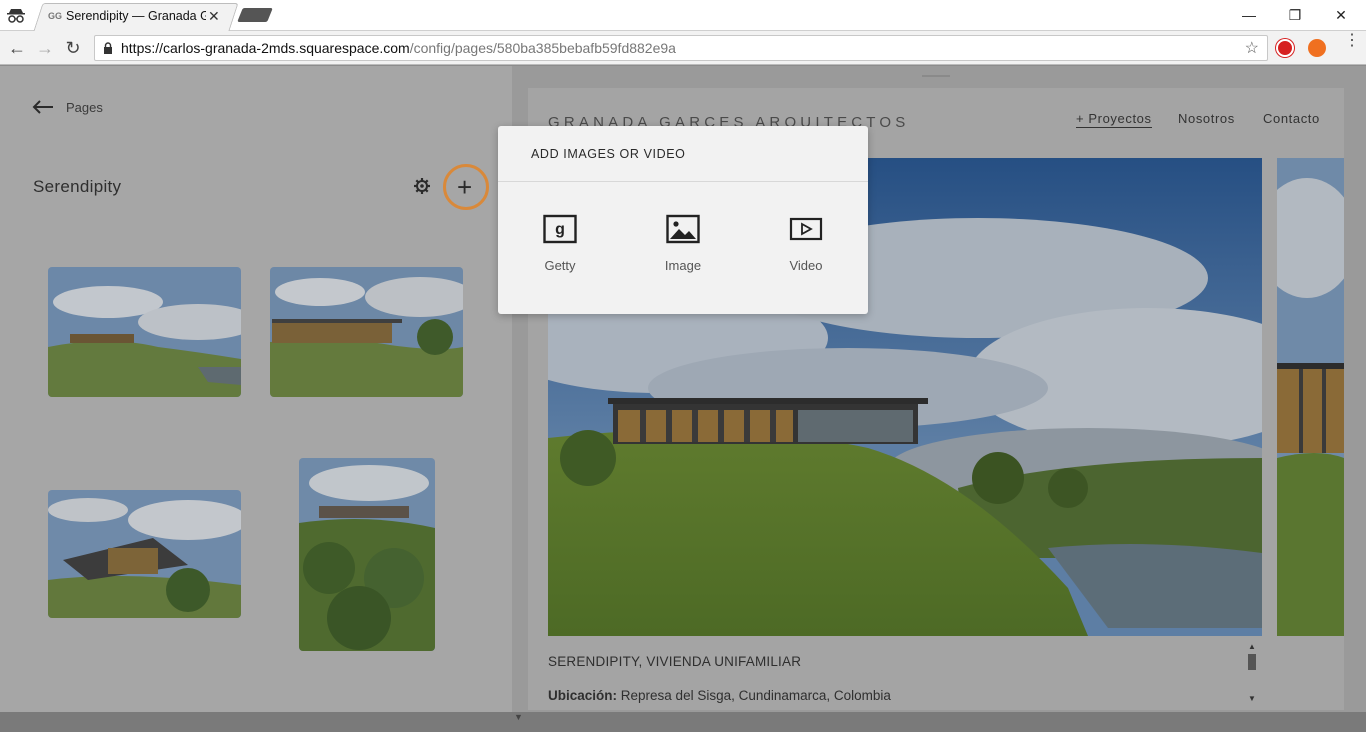 The width and height of the screenshot is (1366, 732). I want to click on nav-link-proyectos: + Proyectos, so click(1114, 119).